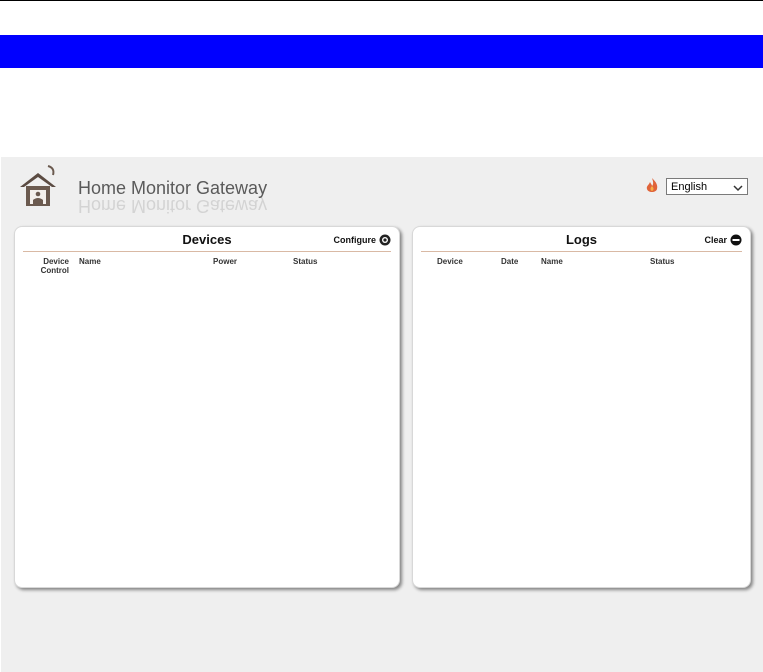  What do you see at coordinates (173, 206) in the screenshot?
I see `app-title-reflection: Home Monitor Gateway` at bounding box center [173, 206].